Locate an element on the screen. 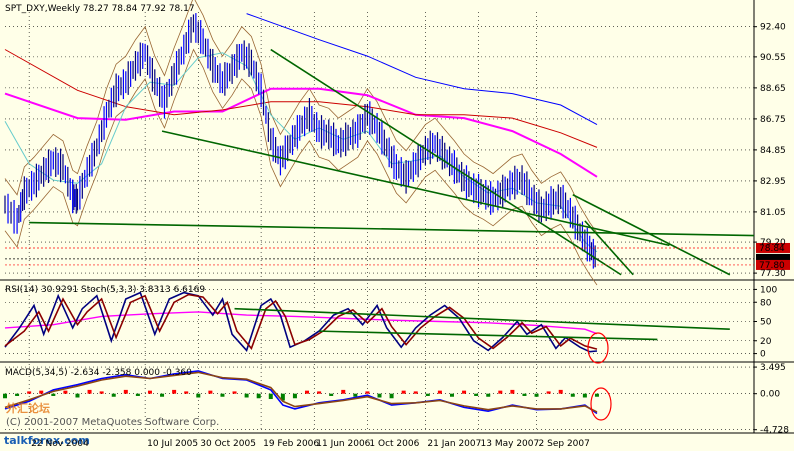 This screenshot has width=794, height=451. price-axis-tick-label: 79.20 is located at coordinates (773, 243).